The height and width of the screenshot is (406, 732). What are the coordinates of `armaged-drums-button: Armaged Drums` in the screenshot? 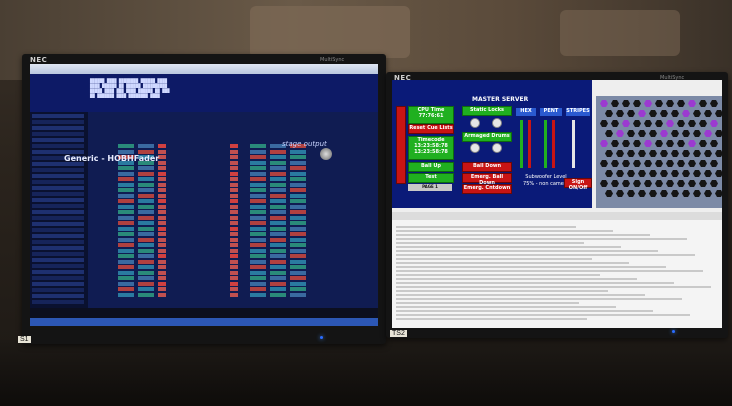 It's located at (487, 137).